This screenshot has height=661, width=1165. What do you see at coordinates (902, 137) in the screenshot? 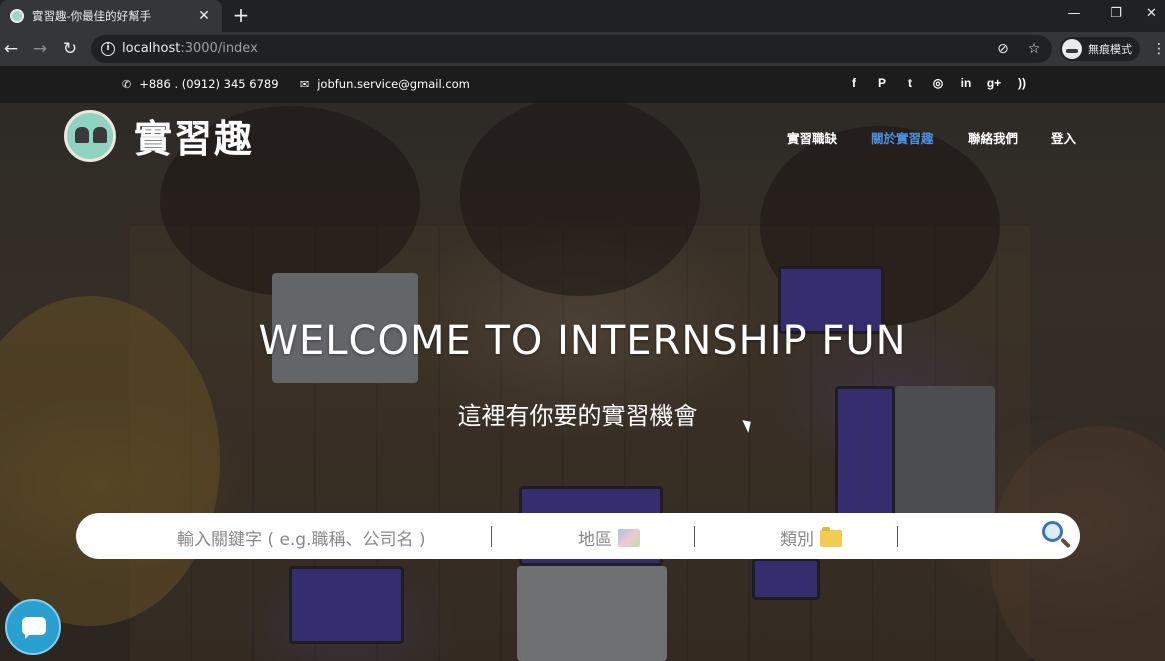
I see `nav-item-about: 關於實習趣` at bounding box center [902, 137].